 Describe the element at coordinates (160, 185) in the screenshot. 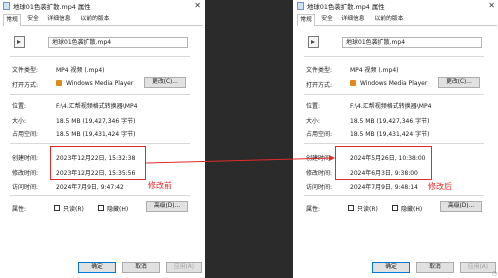

I see `before-note: 修改前` at that location.